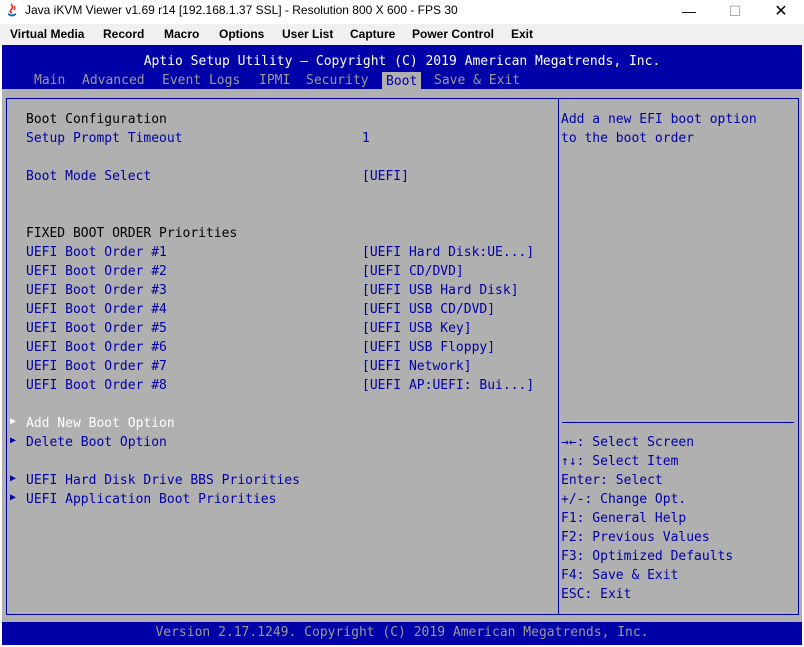 This screenshot has height=647, width=804. I want to click on boot-order-8-label: UEFI Boot Order #8, so click(96, 385).